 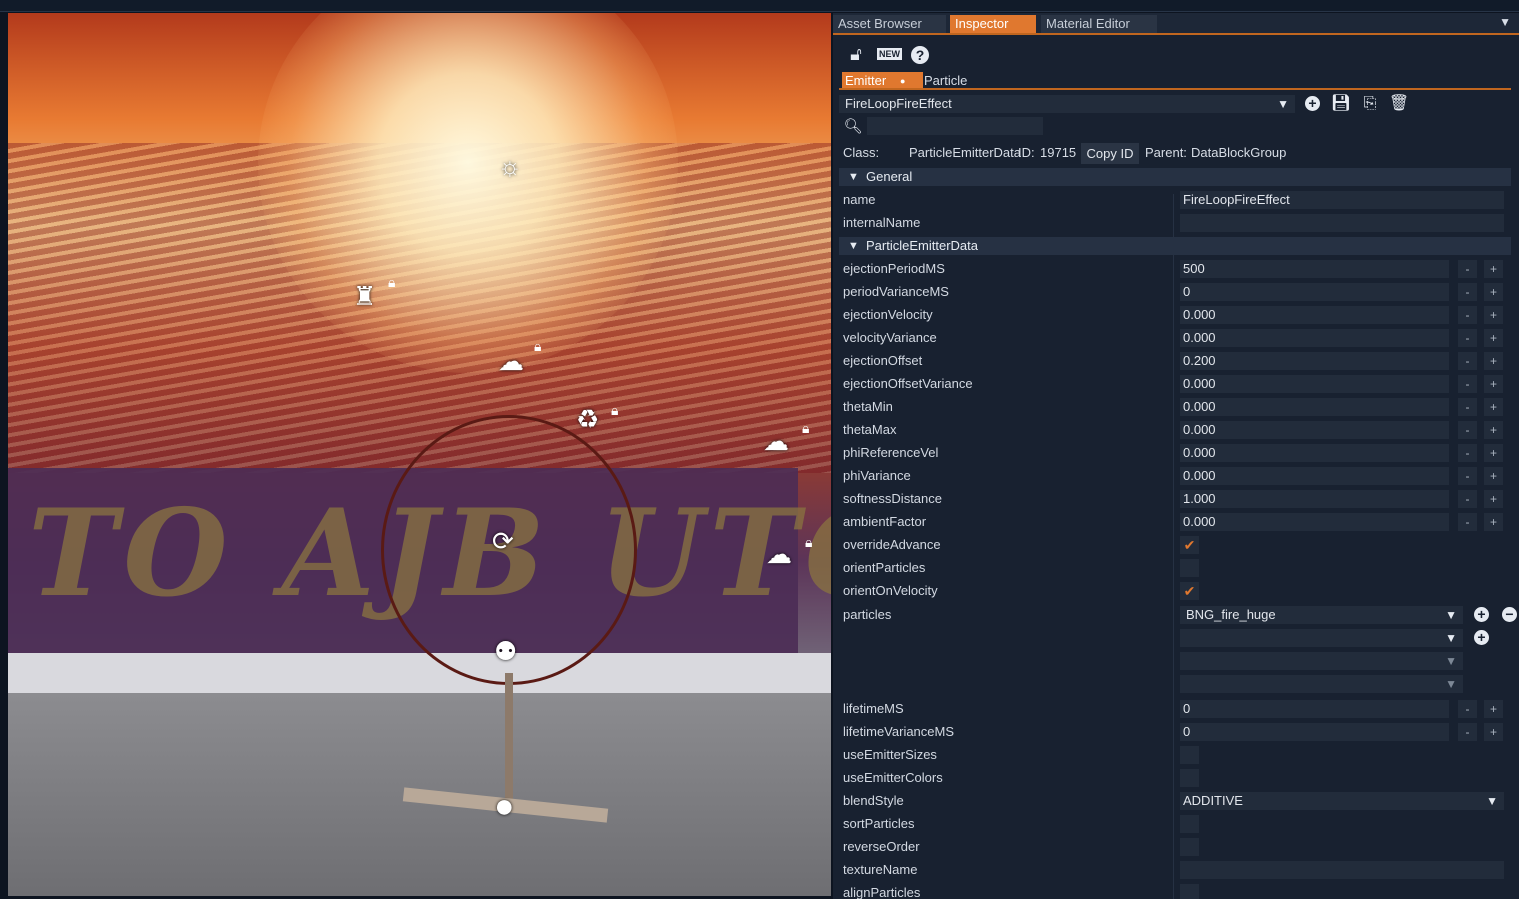 What do you see at coordinates (1314, 384) in the screenshot?
I see `ejection-offset-variance-field: 0.000` at bounding box center [1314, 384].